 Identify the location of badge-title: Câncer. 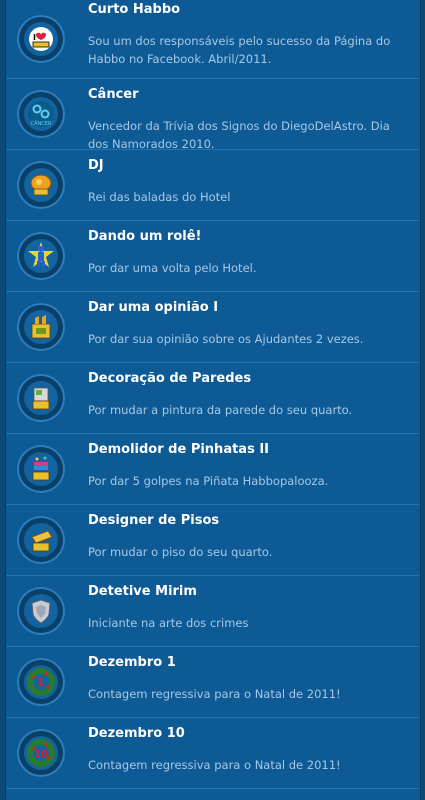
(113, 94).